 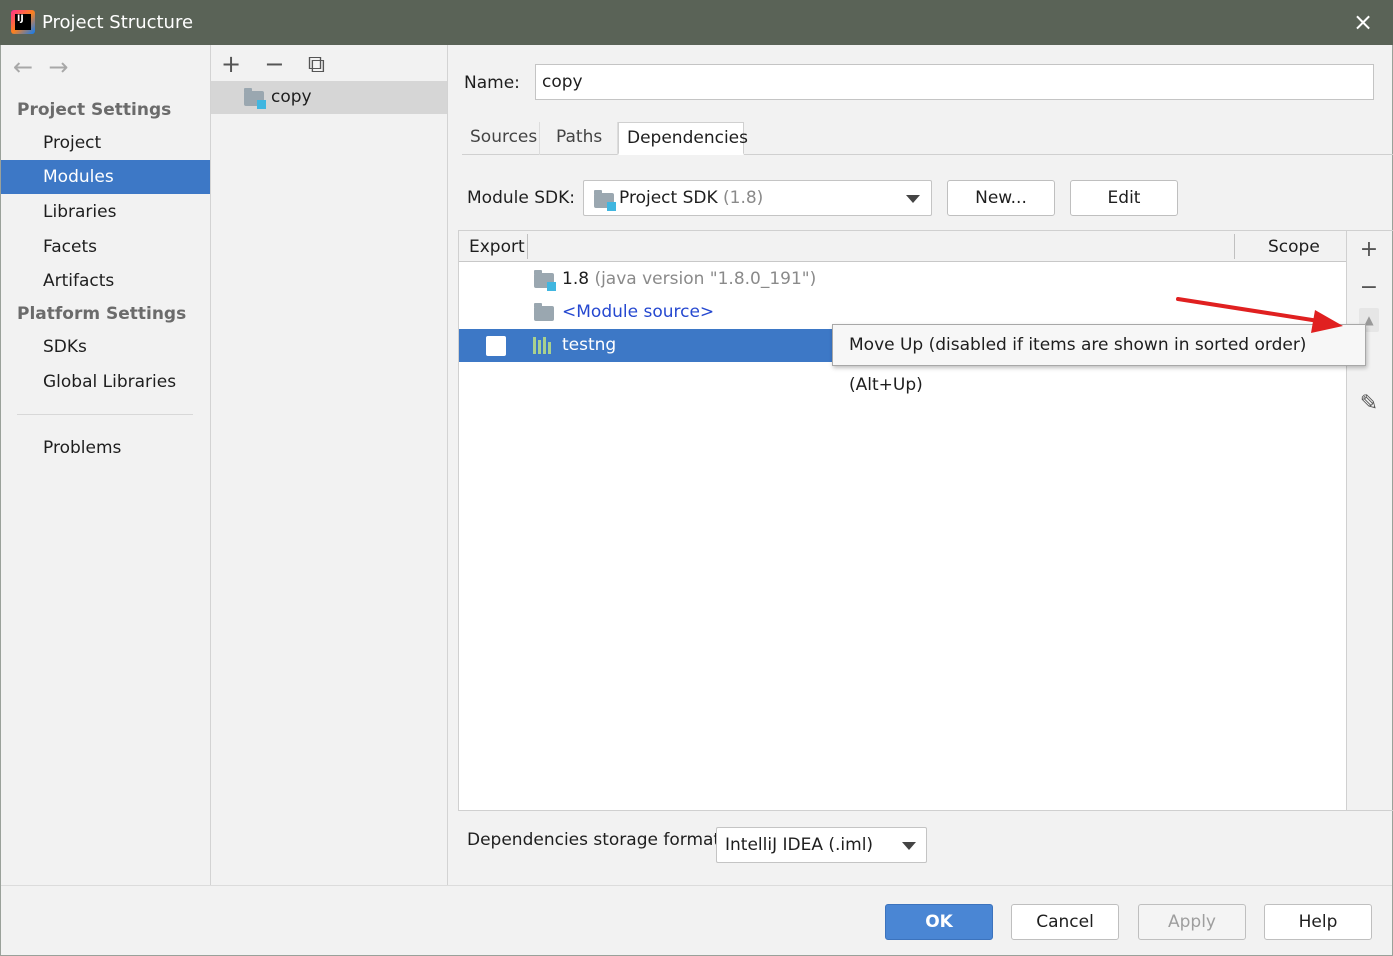 What do you see at coordinates (743, 198) in the screenshot?
I see `sdk-version: (1.8)` at bounding box center [743, 198].